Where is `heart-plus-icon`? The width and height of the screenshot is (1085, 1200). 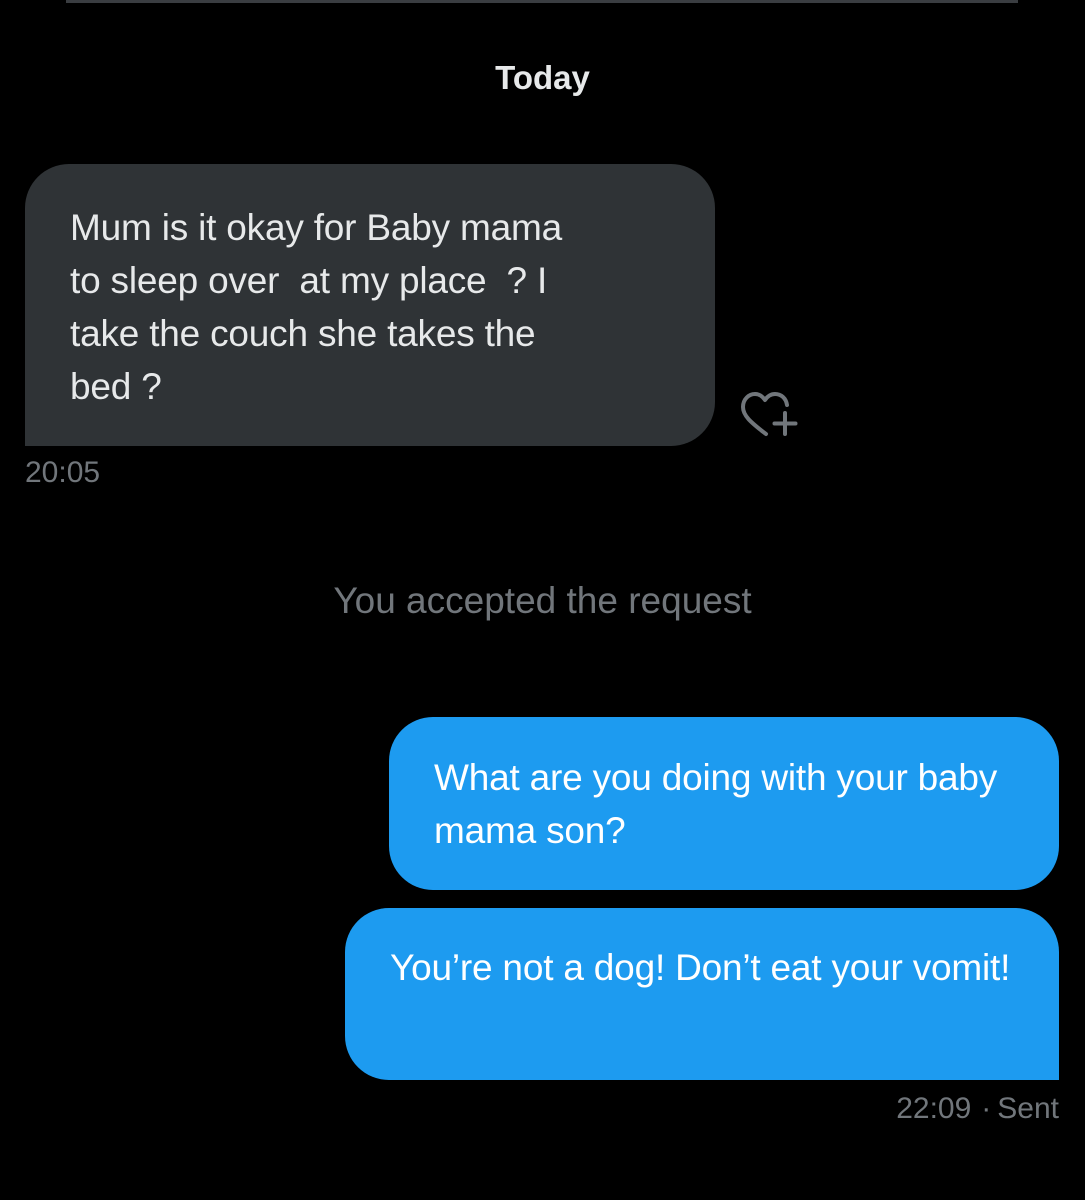
heart-plus-icon is located at coordinates (770, 414).